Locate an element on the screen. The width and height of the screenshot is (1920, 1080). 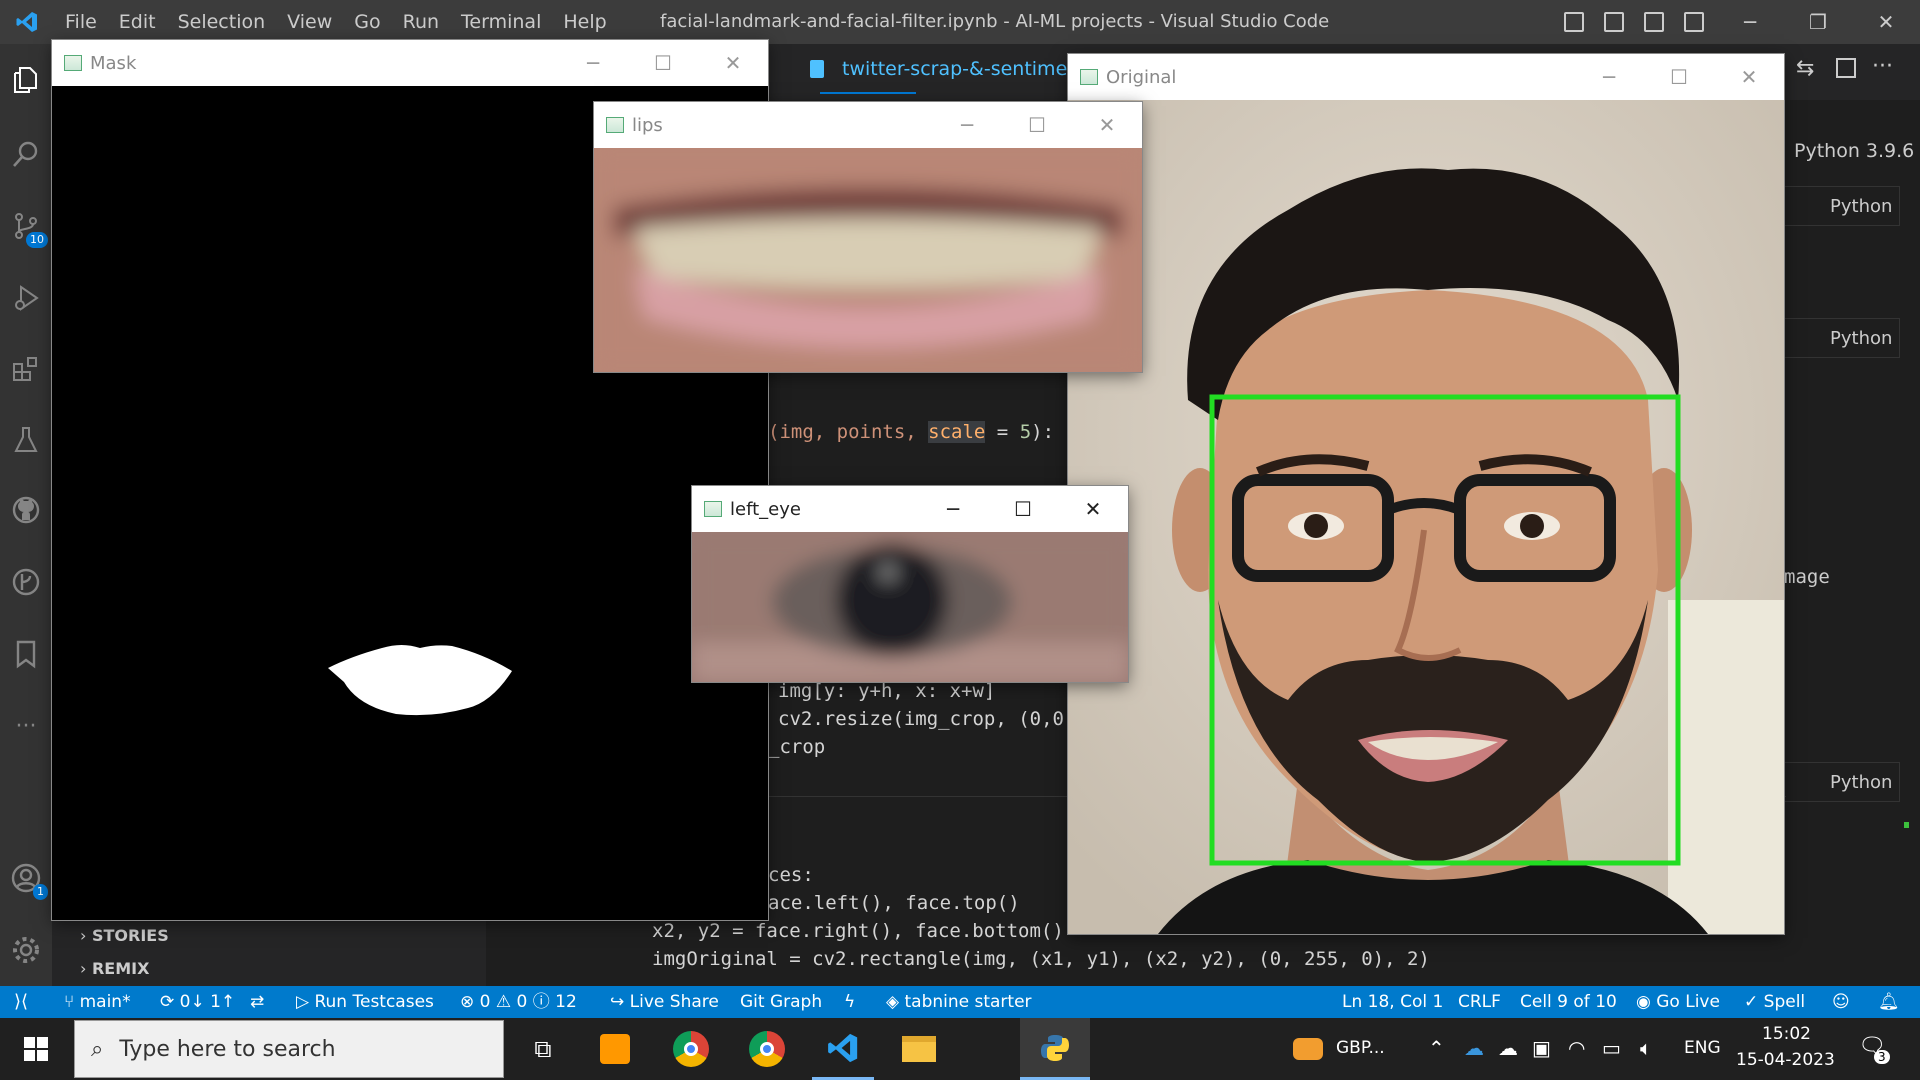
git-graph-button: Git Graph is located at coordinates (781, 1002).